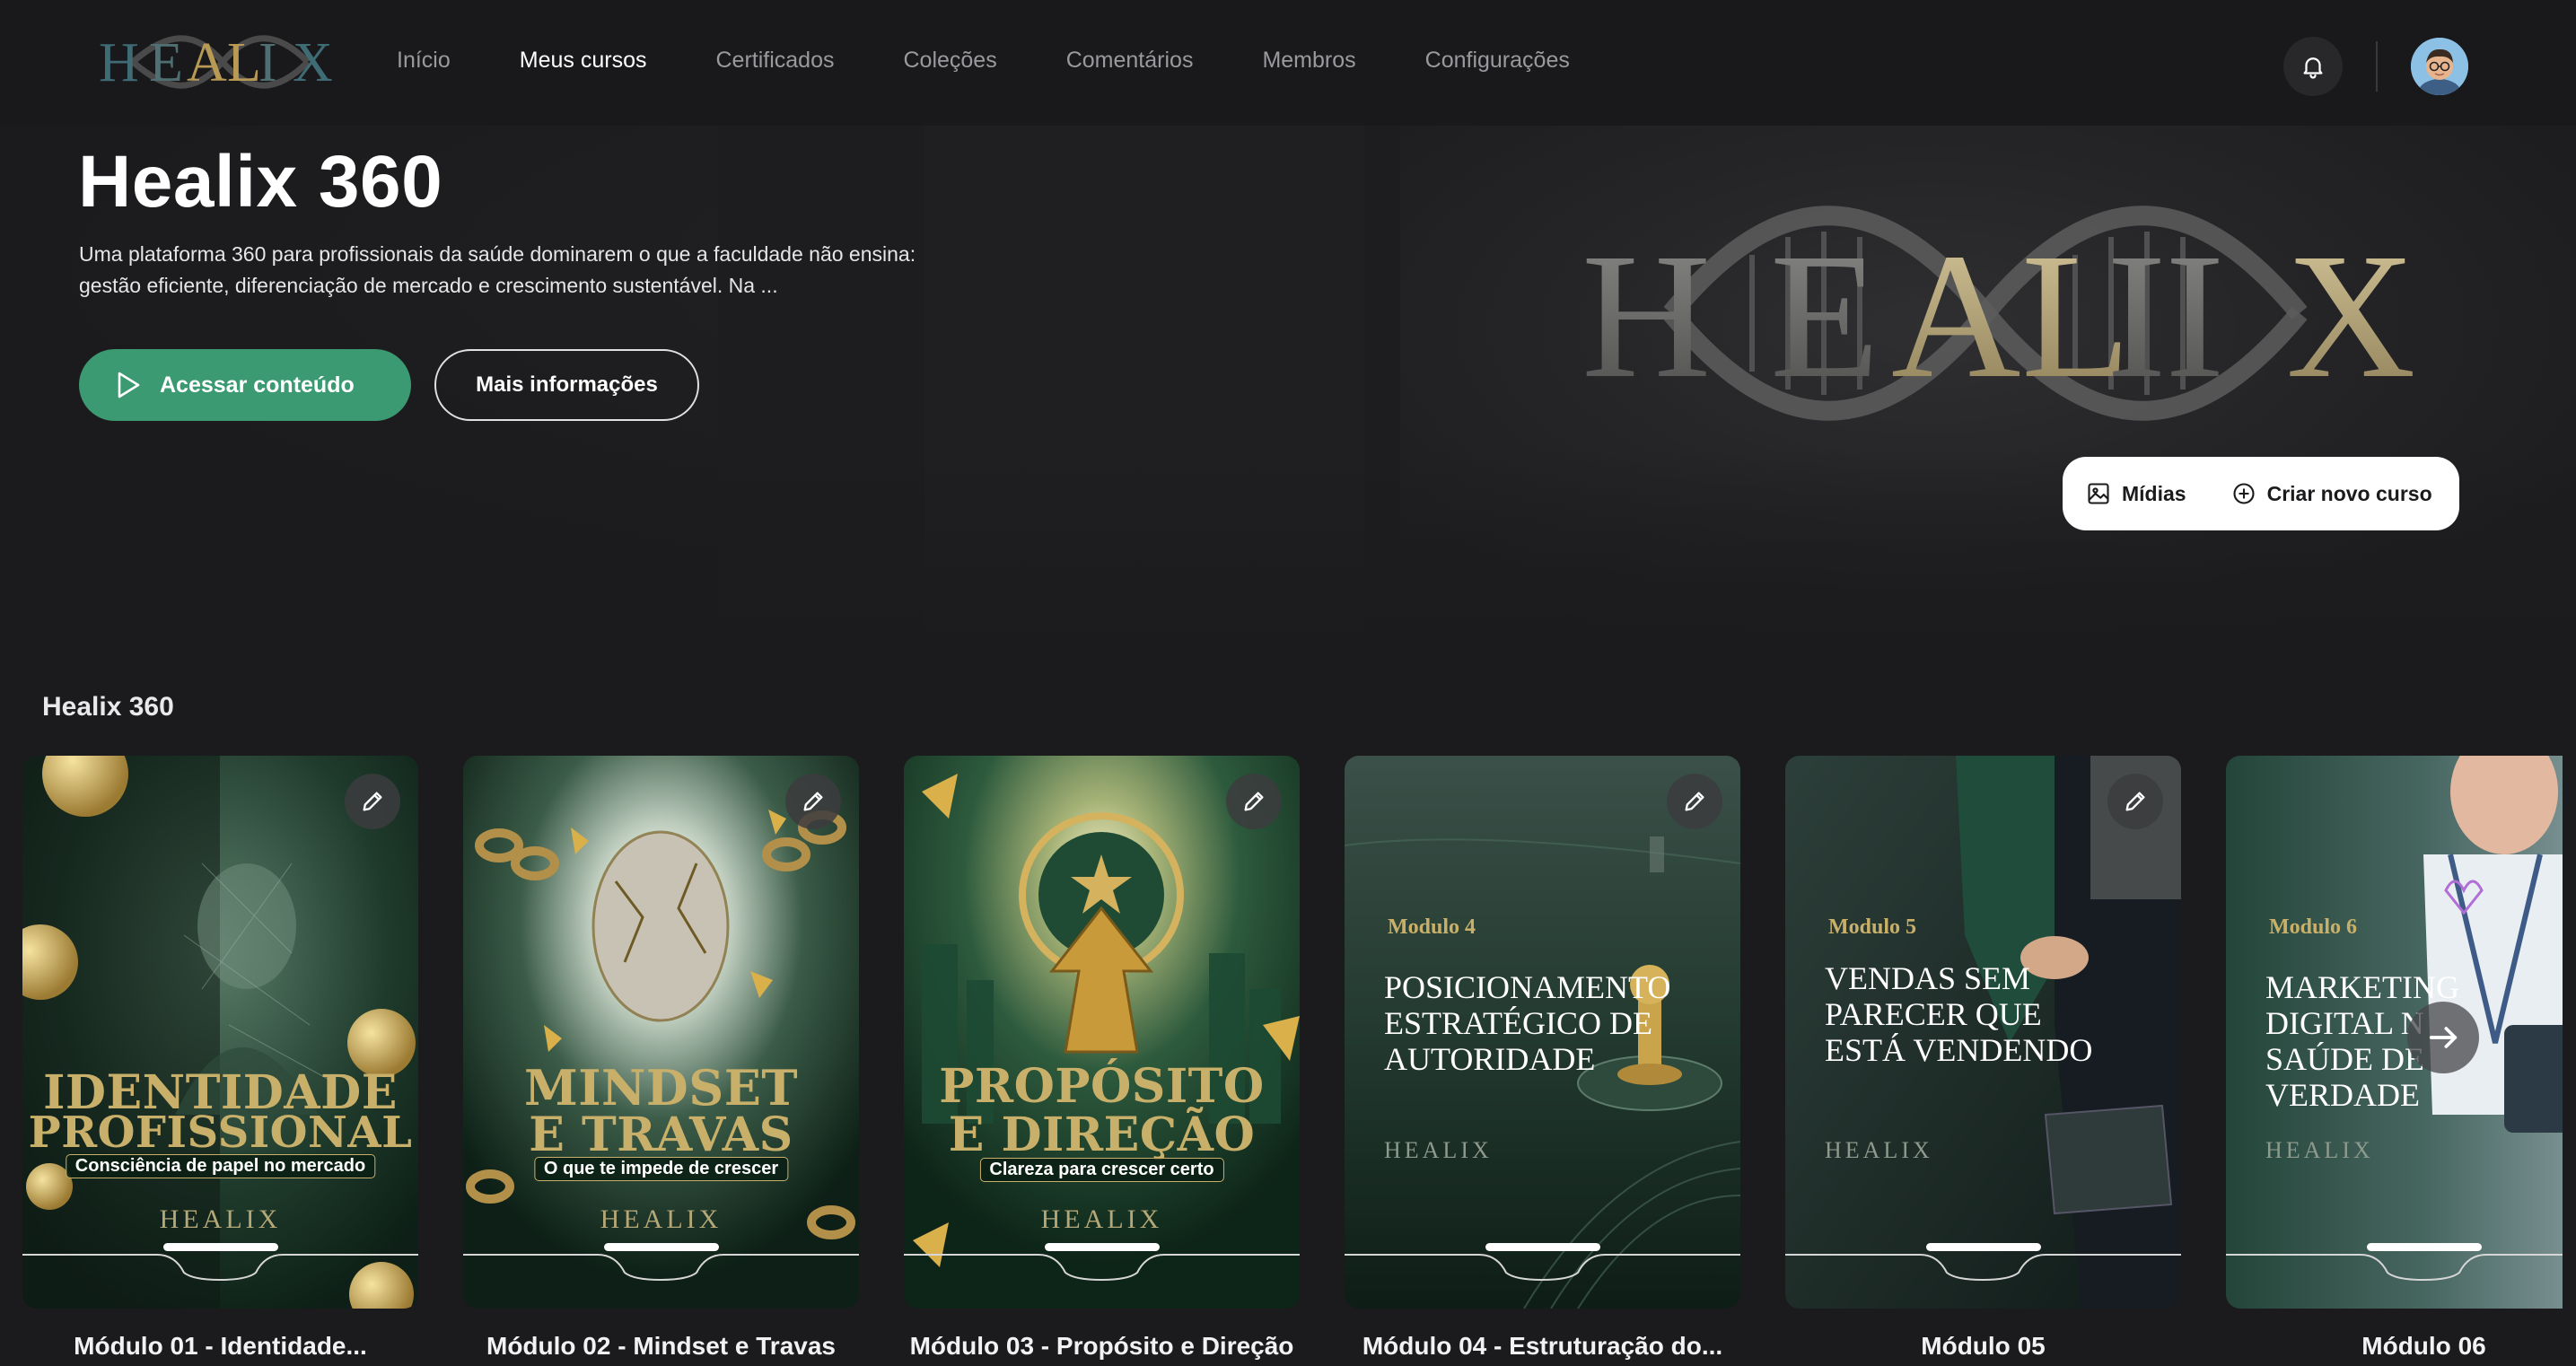 Image resolution: width=2576 pixels, height=1366 pixels. I want to click on poster-subtitle: O que te impede de crescer, so click(661, 1169).